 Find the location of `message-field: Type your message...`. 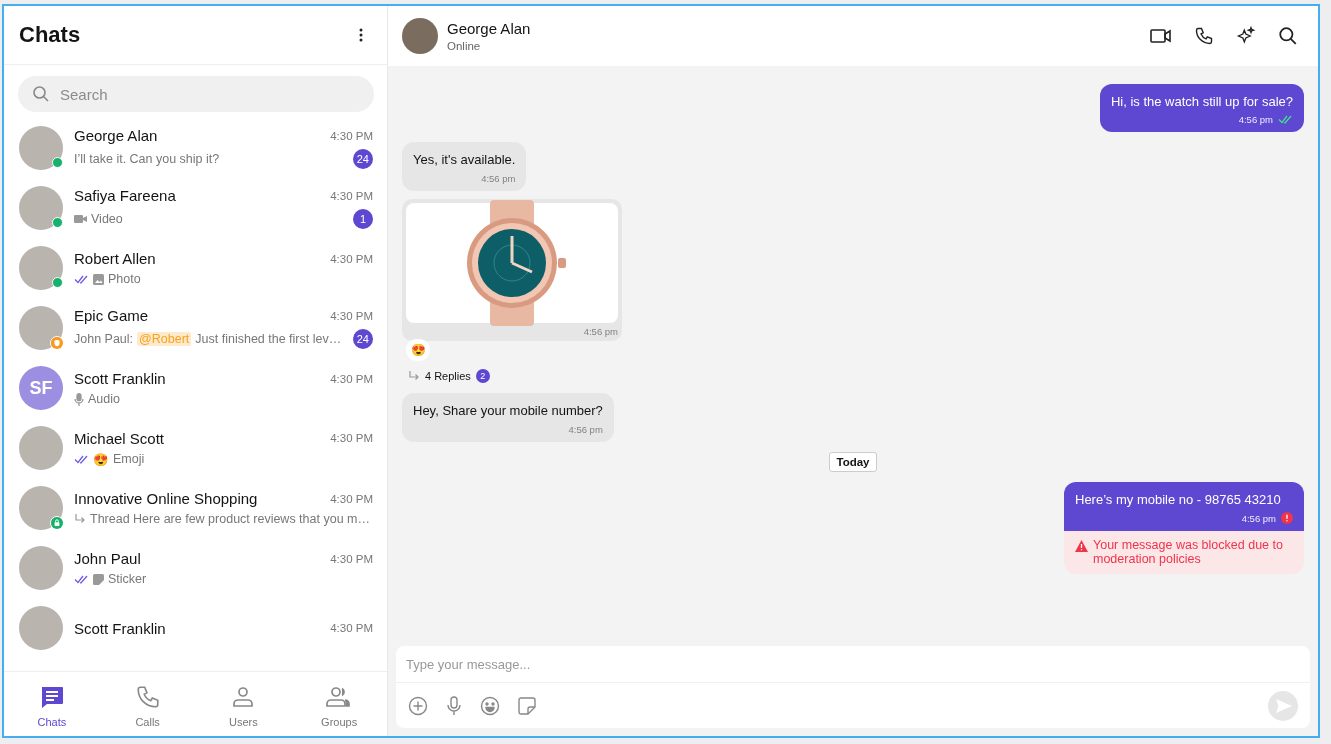

message-field: Type your message... is located at coordinates (853, 664).